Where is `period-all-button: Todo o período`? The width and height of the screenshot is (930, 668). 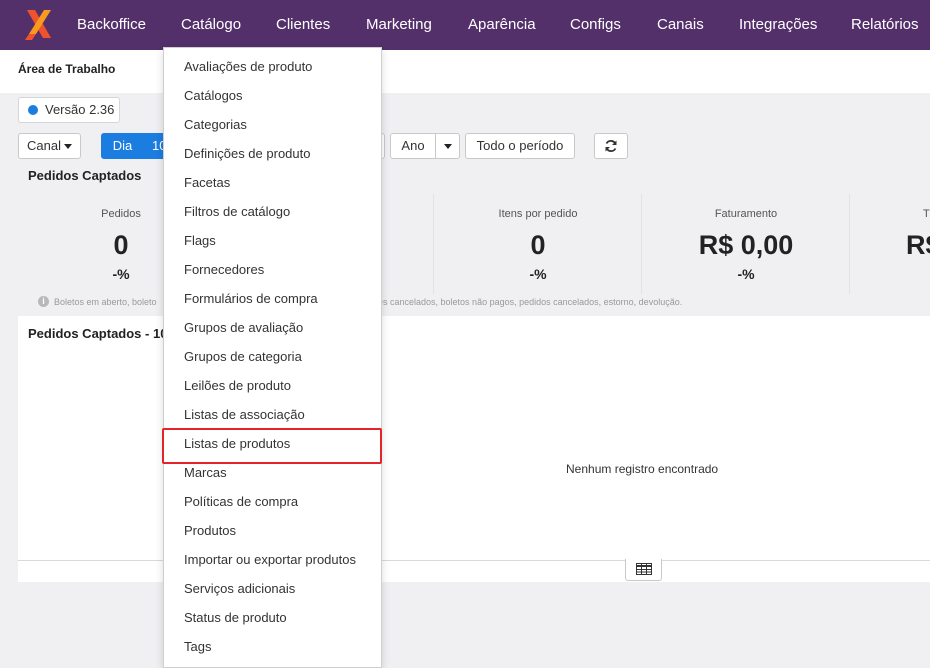 period-all-button: Todo o período is located at coordinates (520, 146).